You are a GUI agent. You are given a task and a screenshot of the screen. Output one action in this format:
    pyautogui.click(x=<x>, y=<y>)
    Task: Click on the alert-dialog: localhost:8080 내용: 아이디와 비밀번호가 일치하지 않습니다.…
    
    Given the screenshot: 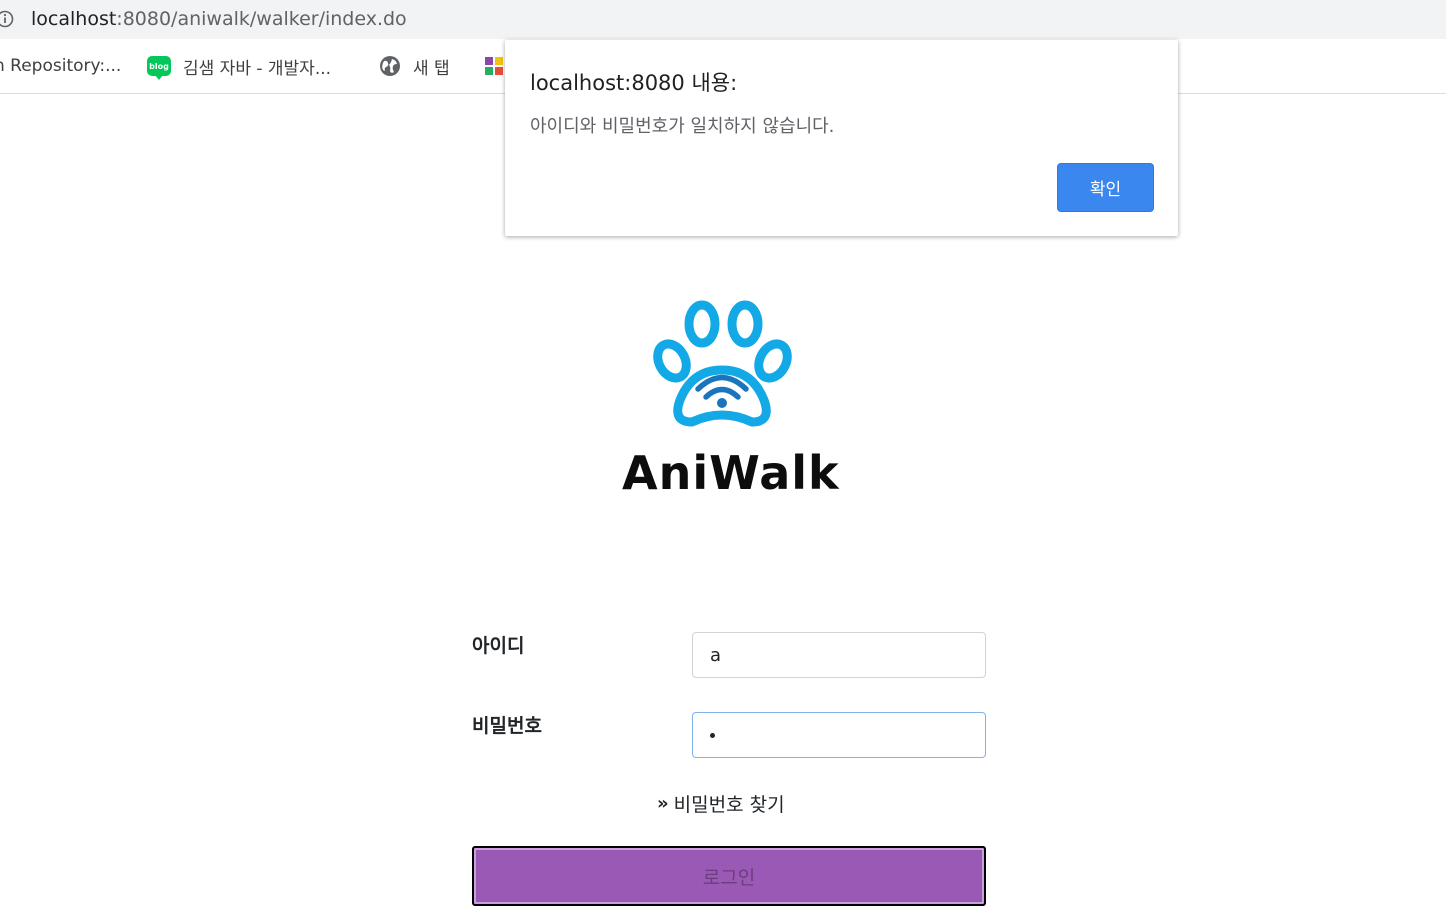 What is the action you would take?
    pyautogui.click(x=841, y=138)
    